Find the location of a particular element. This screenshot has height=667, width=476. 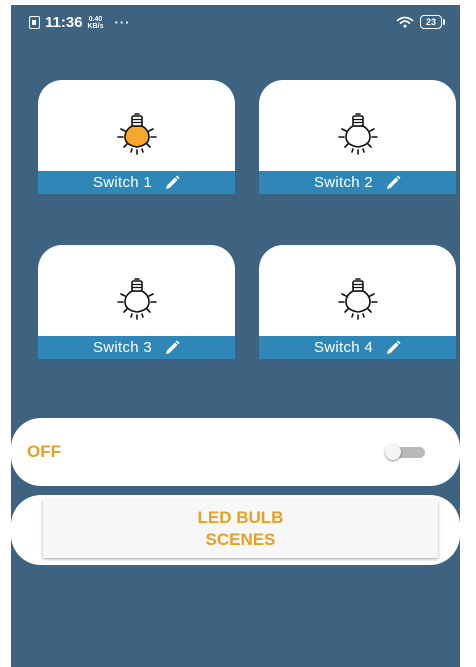

status-time: 11:36 is located at coordinates (64, 22).